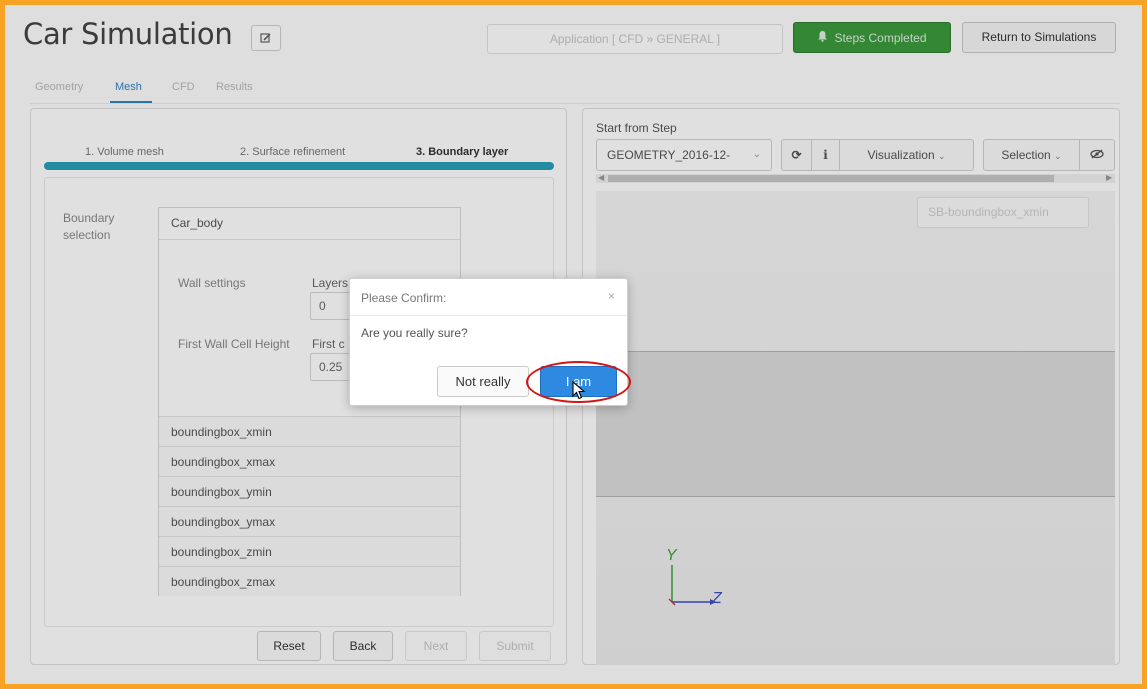 The height and width of the screenshot is (689, 1147). What do you see at coordinates (611, 296) in the screenshot?
I see `close-icon: ×` at bounding box center [611, 296].